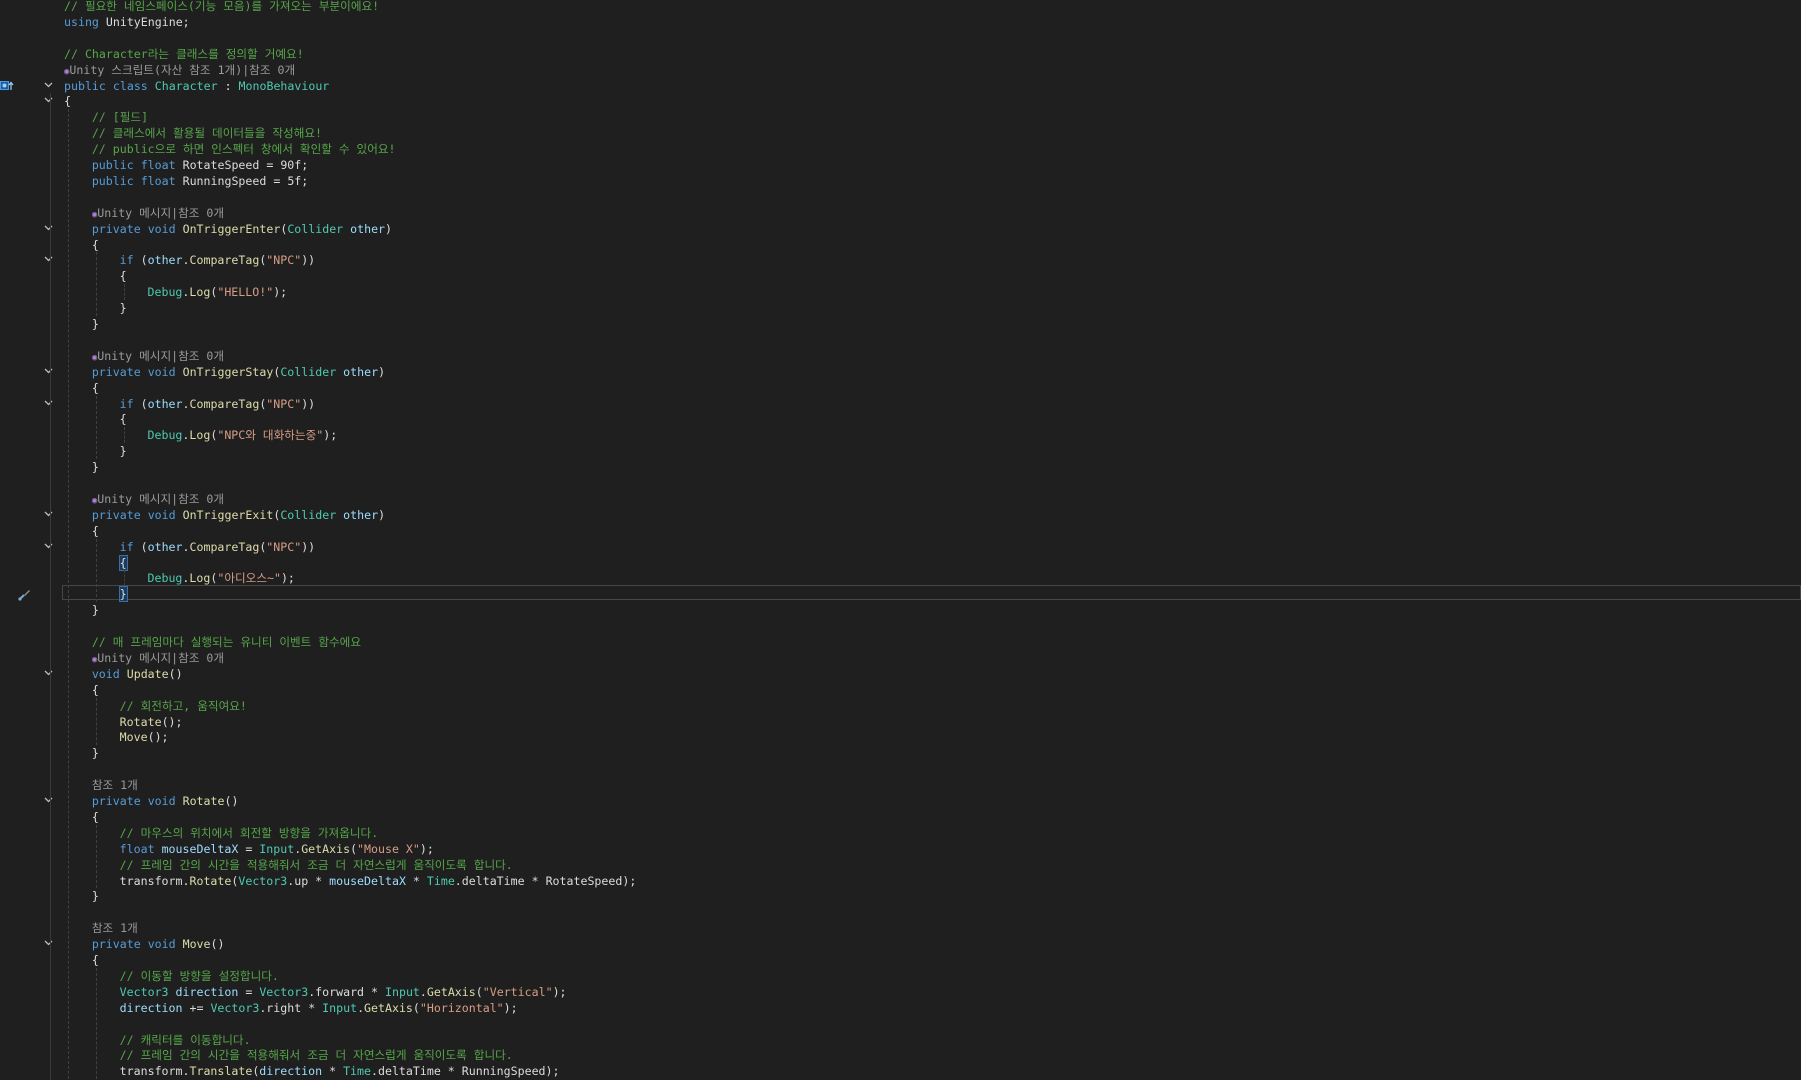 The image size is (1801, 1080). What do you see at coordinates (900, 54) in the screenshot?
I see `code-line: // Character라는 클래스를 정의할 거예요!` at bounding box center [900, 54].